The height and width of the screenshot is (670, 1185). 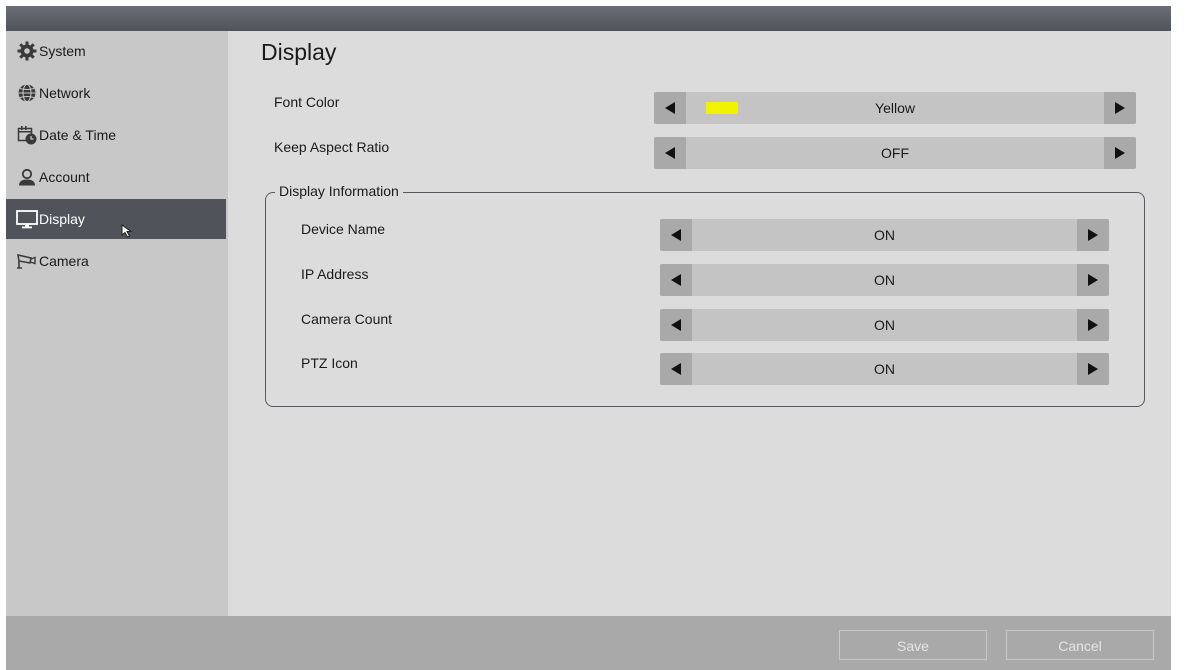 I want to click on sidebar-item-display: Display, so click(x=116, y=219).